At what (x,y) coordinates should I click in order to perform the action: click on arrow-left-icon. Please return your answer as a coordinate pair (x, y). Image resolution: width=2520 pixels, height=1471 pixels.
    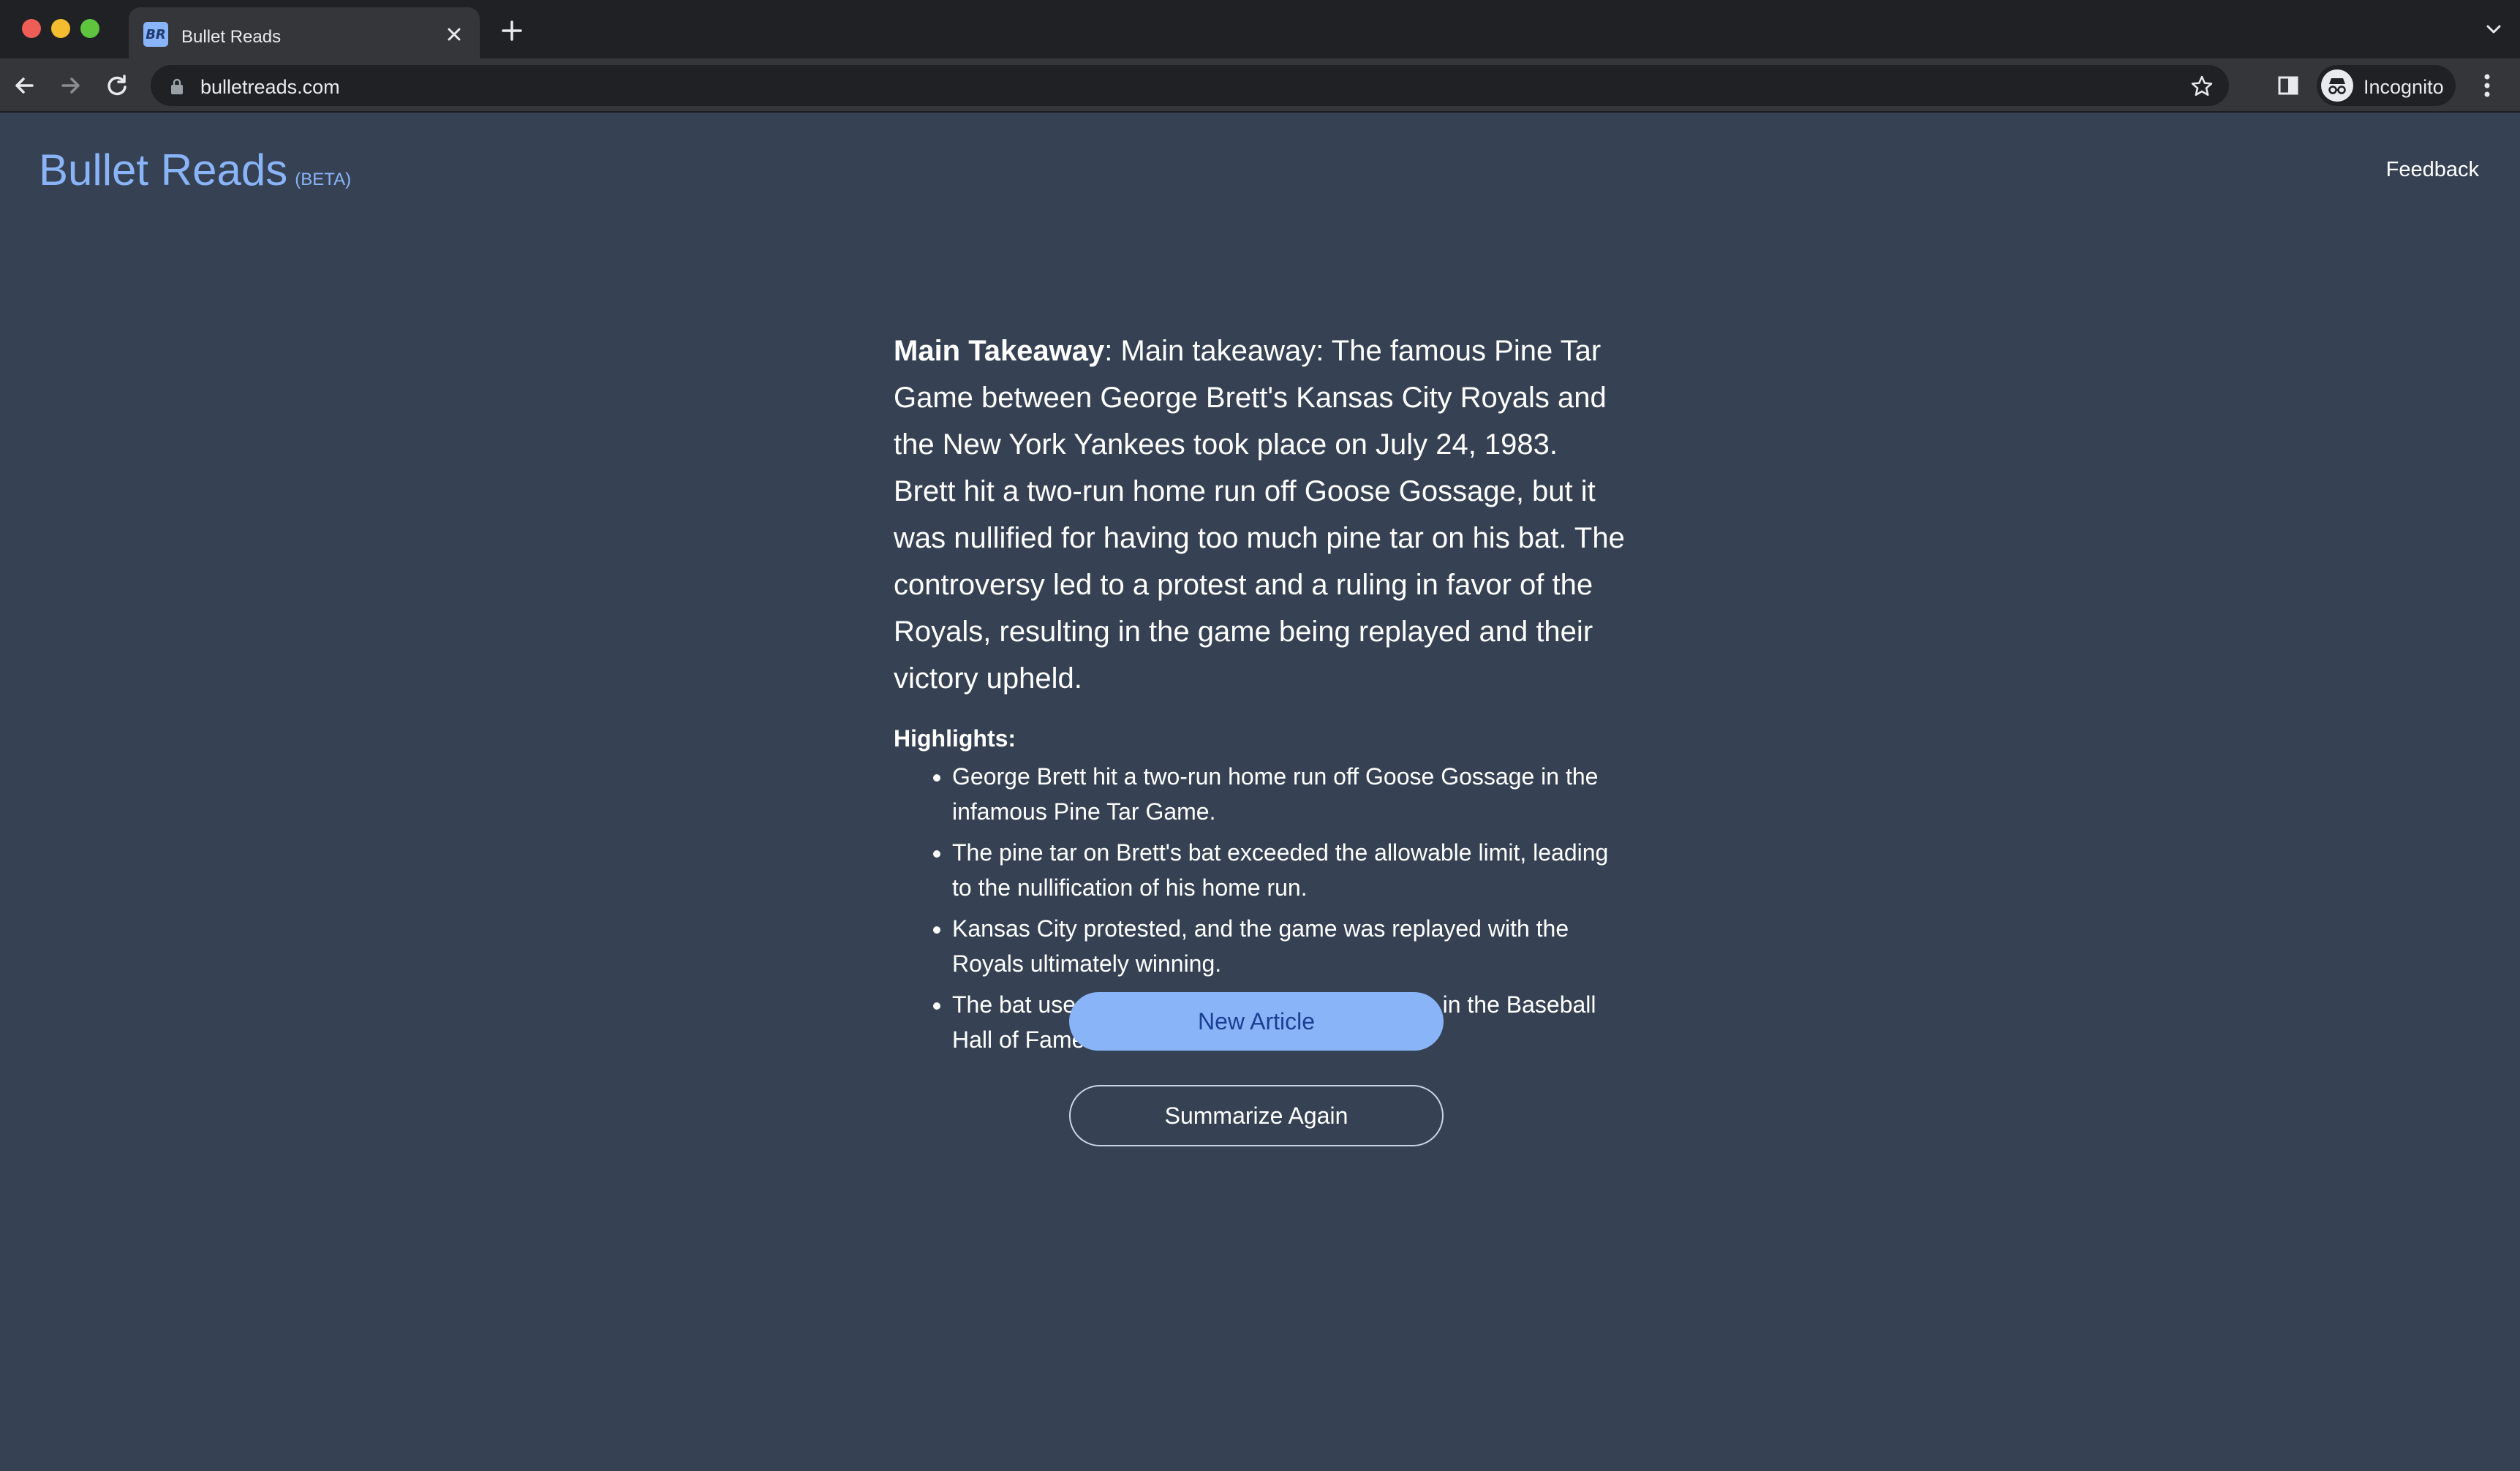
    Looking at the image, I should click on (25, 85).